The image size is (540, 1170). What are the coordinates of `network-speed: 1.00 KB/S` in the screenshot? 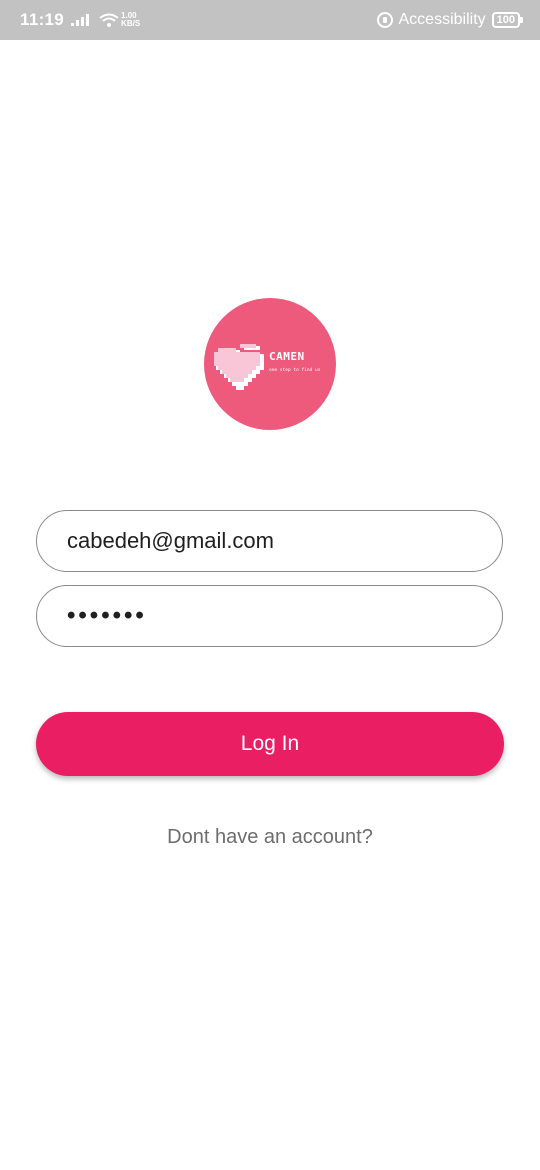 It's located at (130, 20).